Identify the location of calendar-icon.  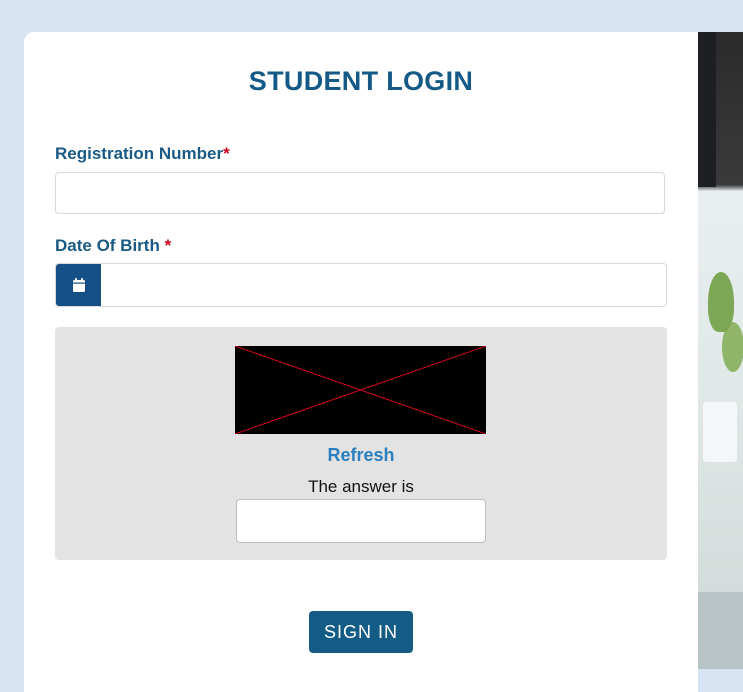
(78, 285).